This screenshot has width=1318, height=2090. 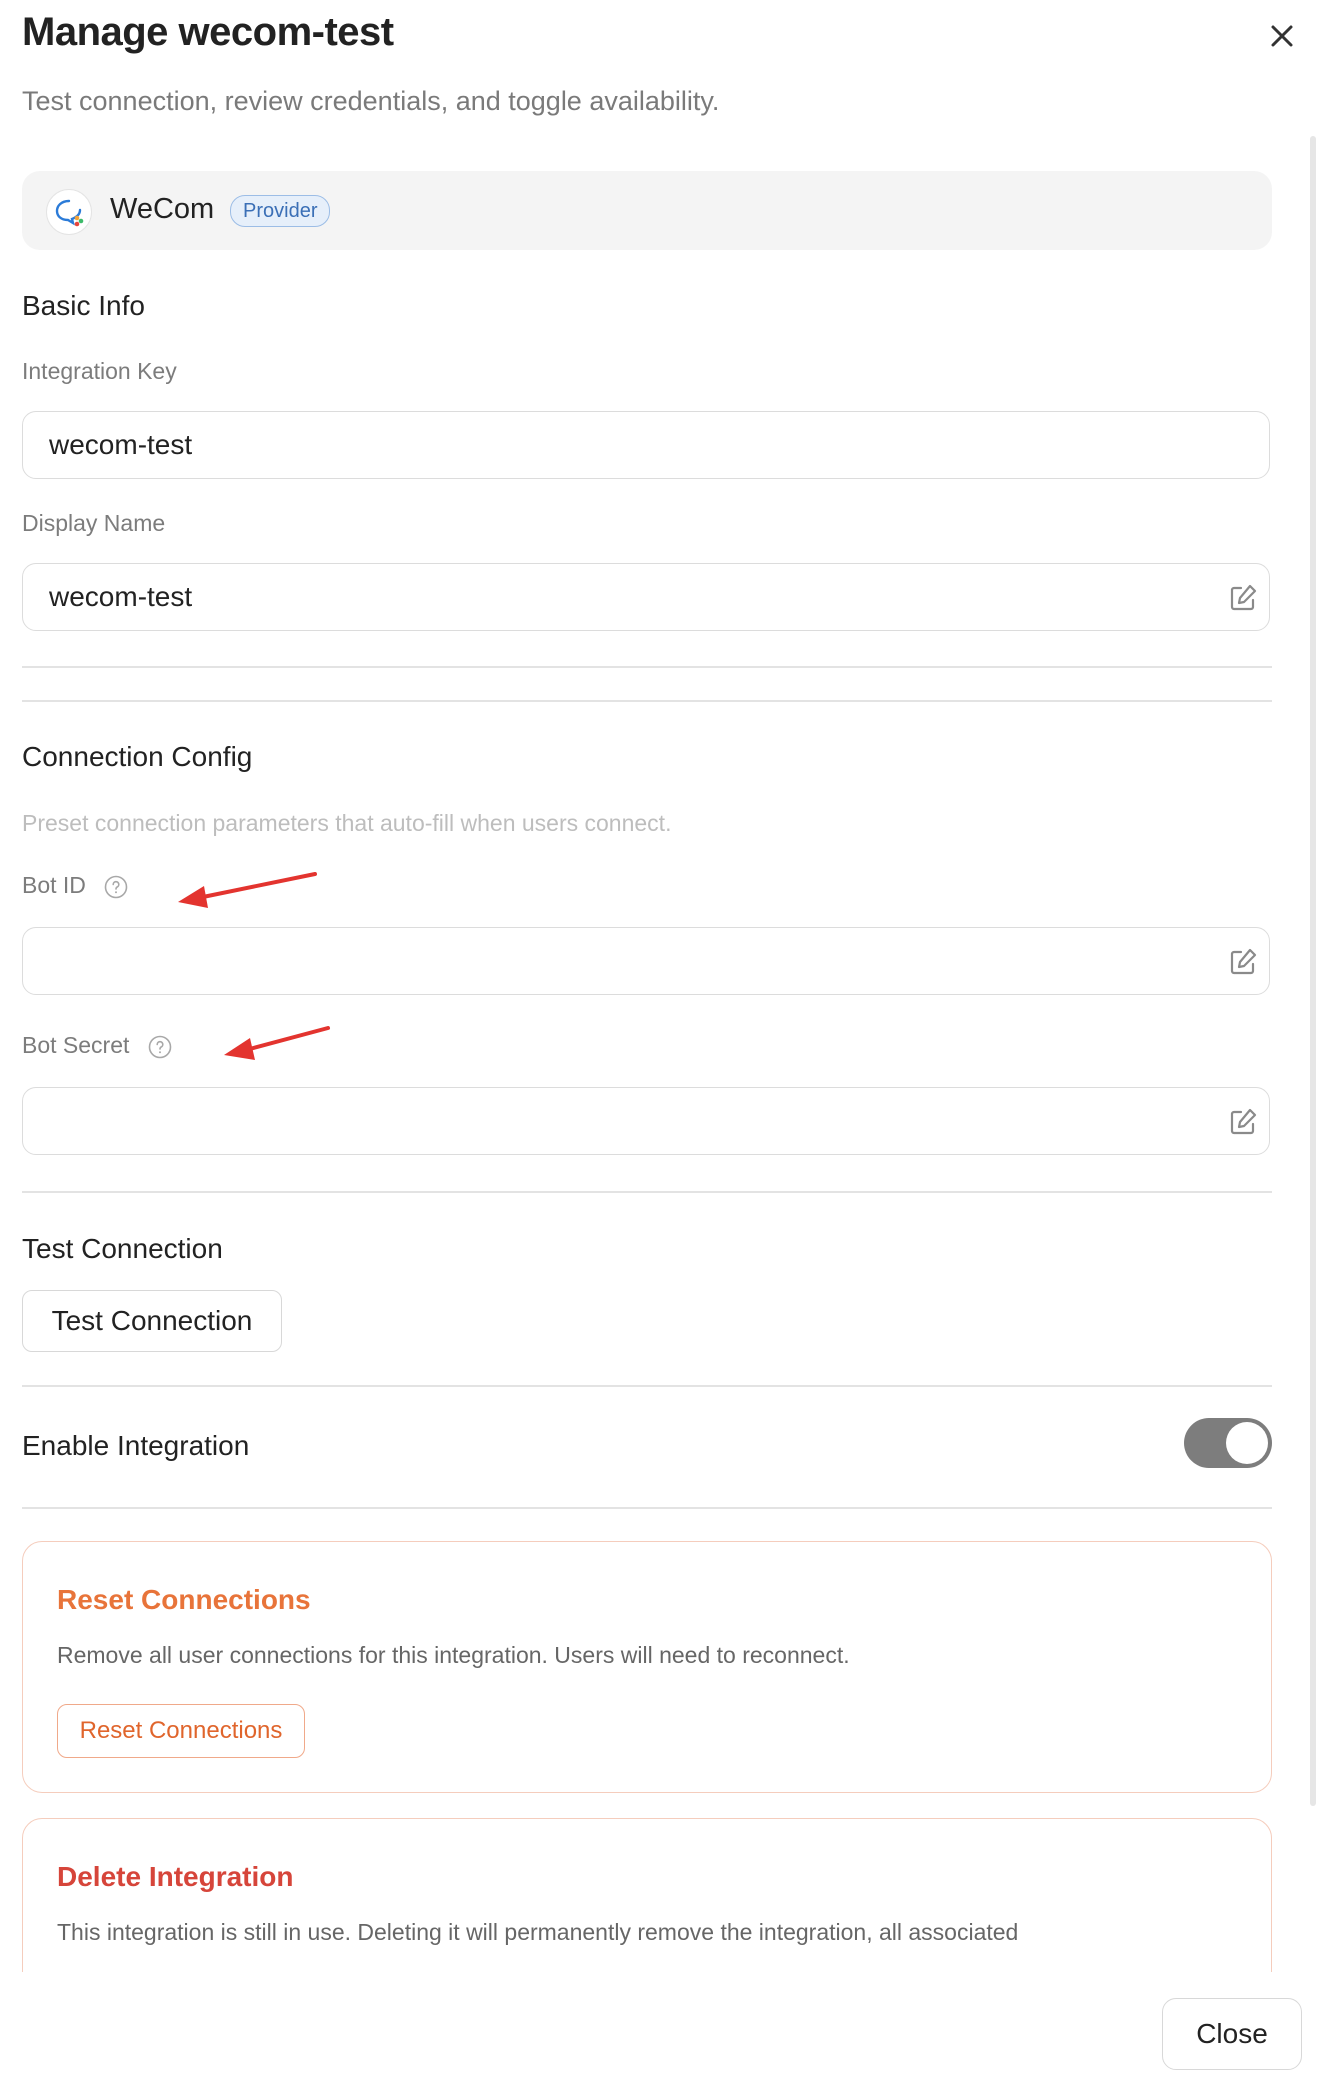 I want to click on bot-secret-field, so click(x=646, y=1121).